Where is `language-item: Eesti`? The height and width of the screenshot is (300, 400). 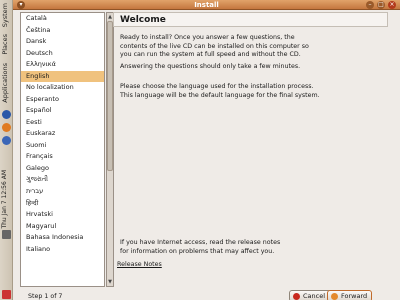
language-item: Eesti is located at coordinates (62, 123).